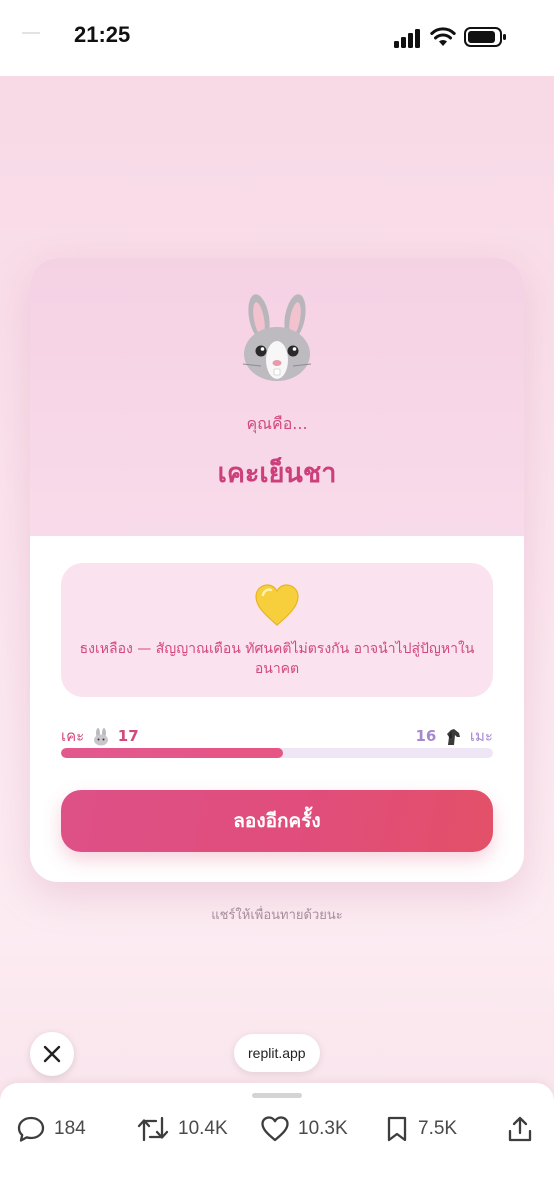  Describe the element at coordinates (73, 736) in the screenshot. I see `score-left-label: เคะ` at that location.